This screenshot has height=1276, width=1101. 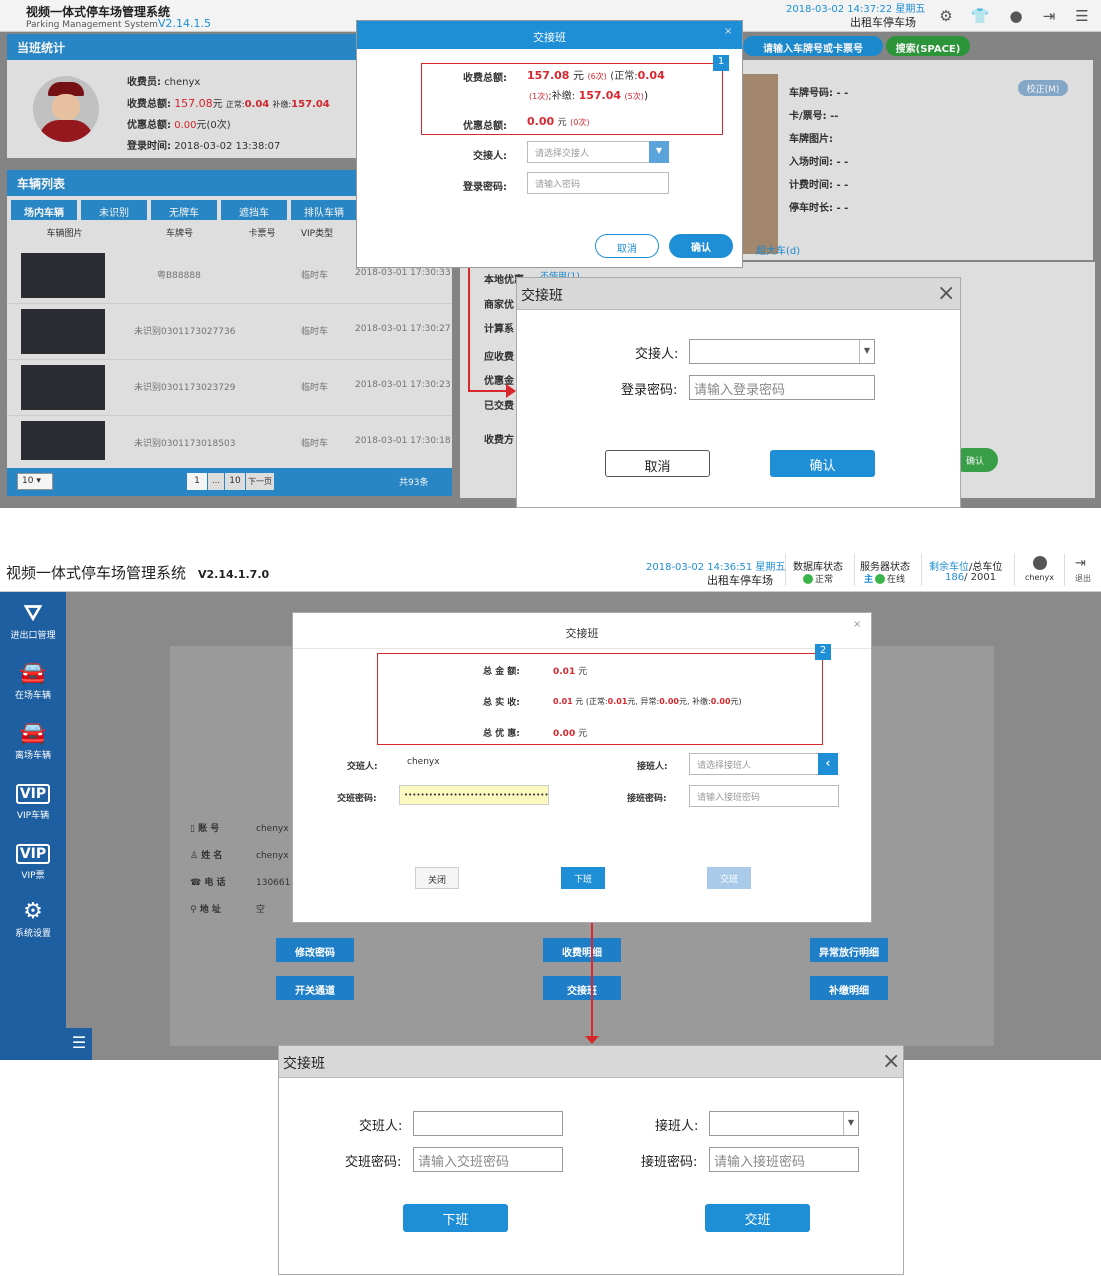 I want to click on offduty-button: 下班, so click(x=583, y=878).